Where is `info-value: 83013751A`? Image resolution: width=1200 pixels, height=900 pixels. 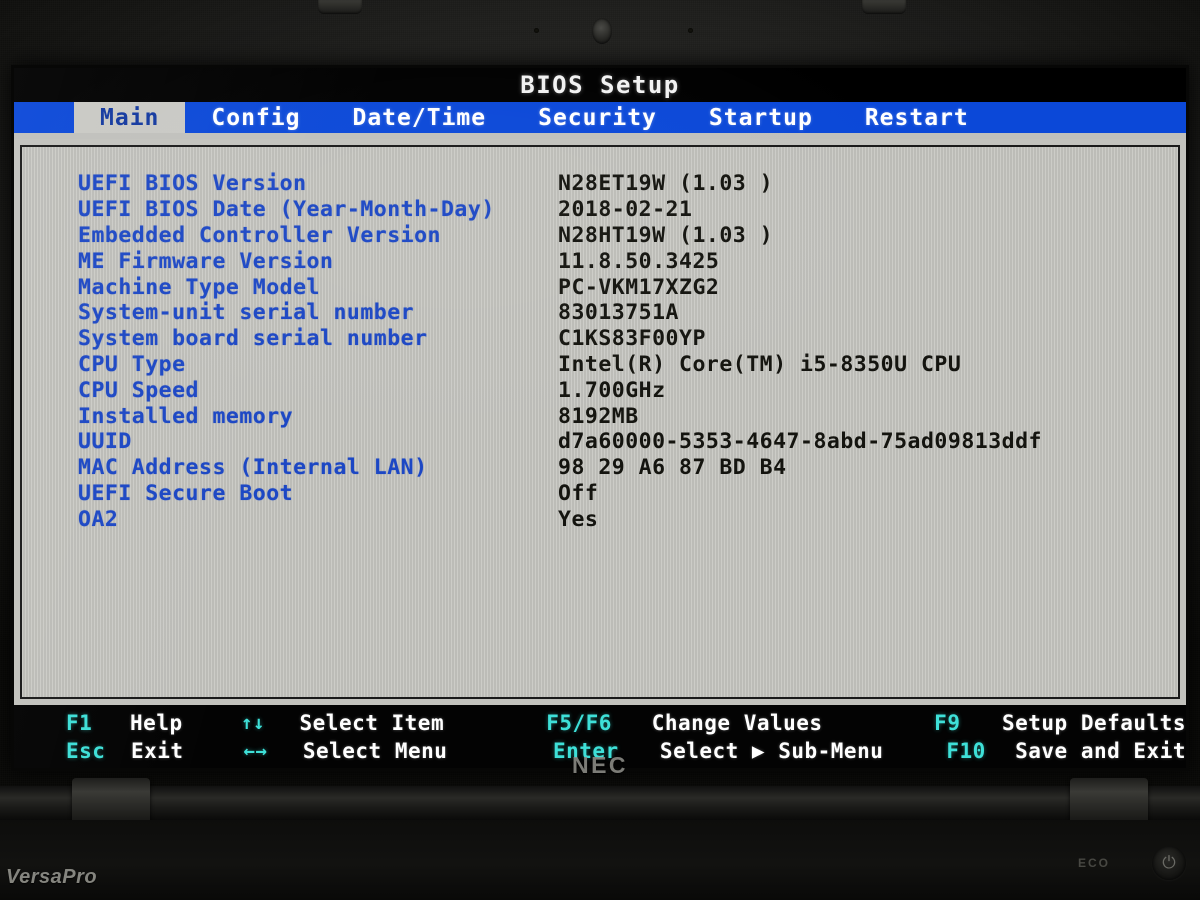 info-value: 83013751A is located at coordinates (618, 313).